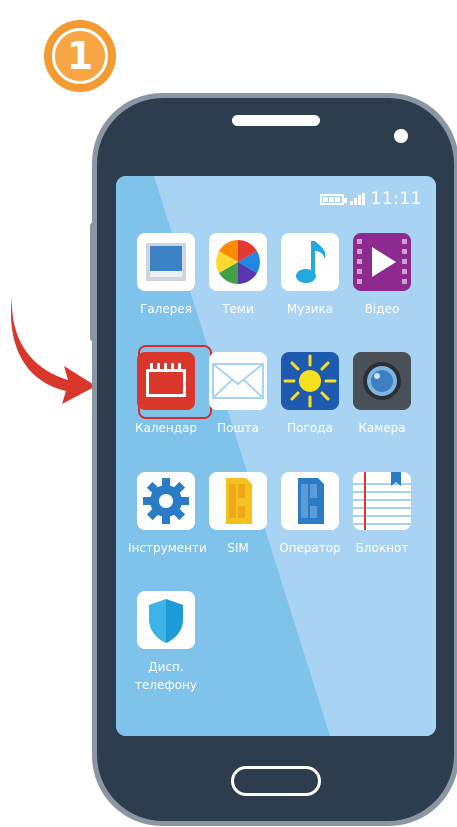  I want to click on app-label-line2: телефону, so click(166, 685).